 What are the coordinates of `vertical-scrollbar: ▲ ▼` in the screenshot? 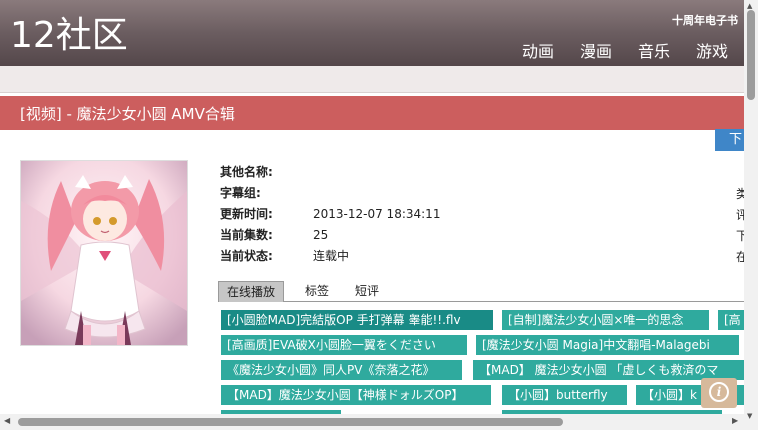 It's located at (751, 215).